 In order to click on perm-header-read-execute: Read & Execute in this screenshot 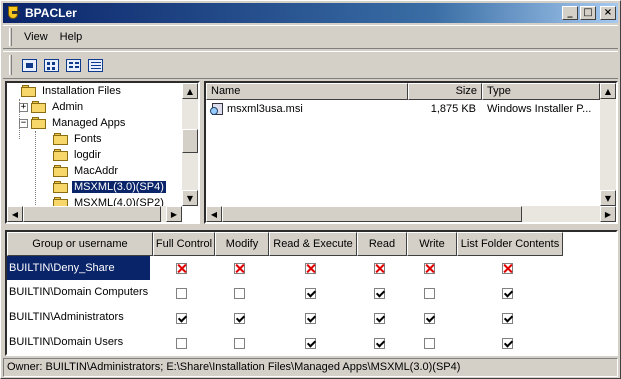, I will do `click(313, 244)`.